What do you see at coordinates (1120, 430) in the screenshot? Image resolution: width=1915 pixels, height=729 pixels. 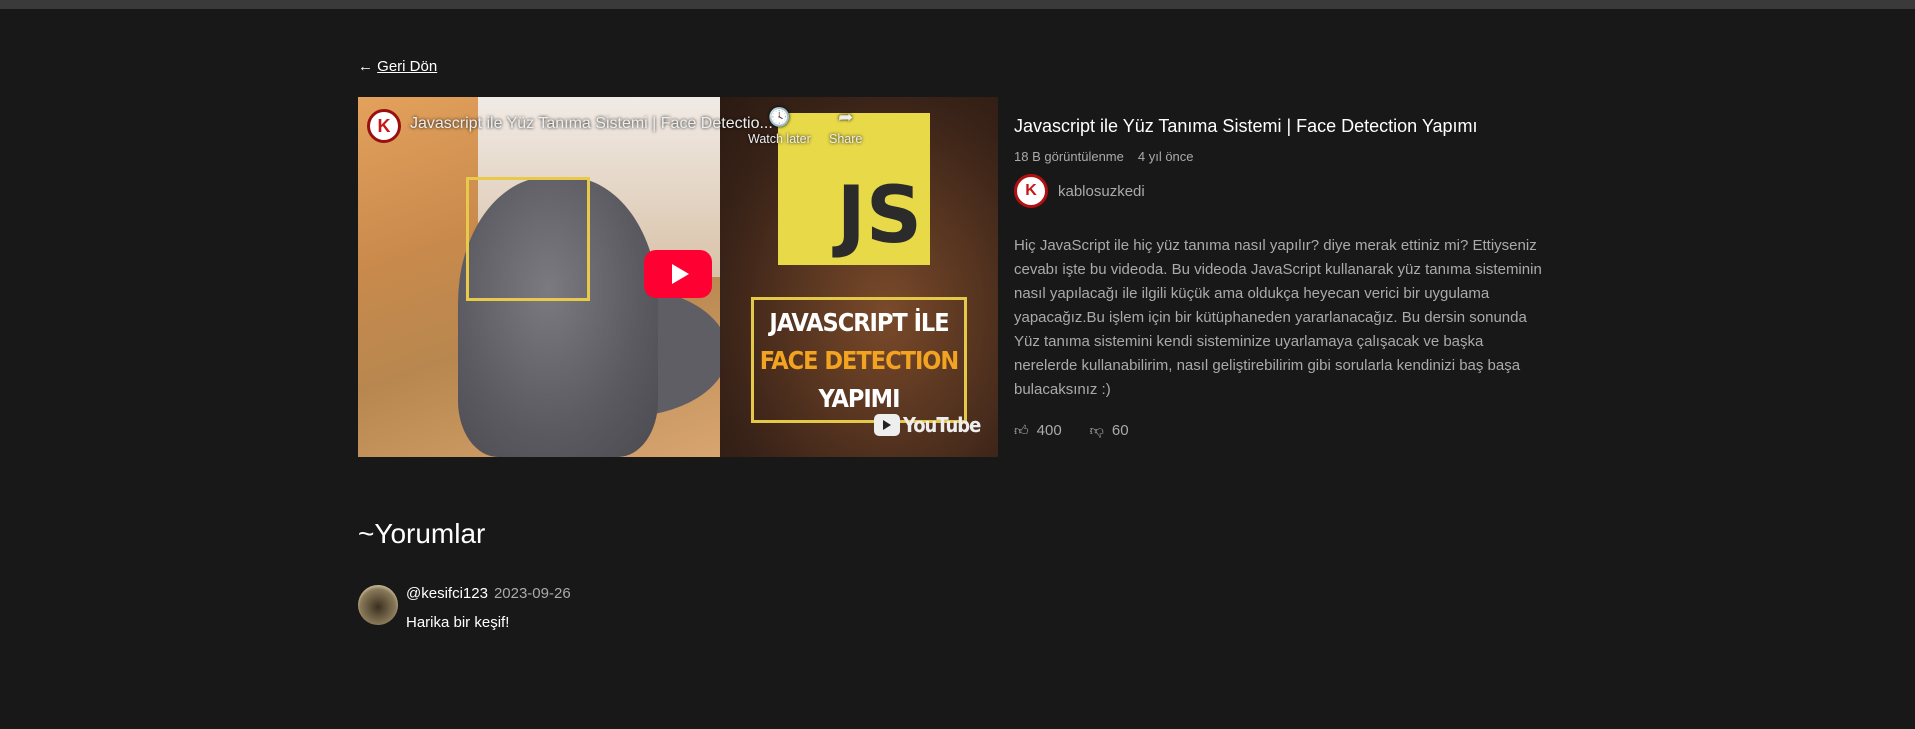 I see `dislike-count: 60` at bounding box center [1120, 430].